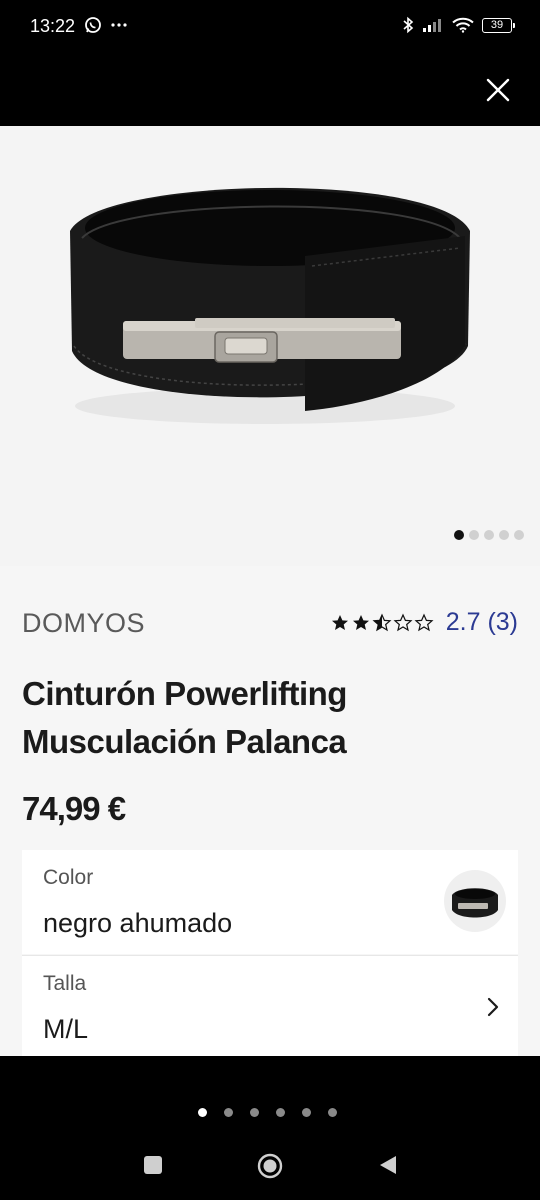 This screenshot has width=540, height=1200. I want to click on rating: 2.7 (3), so click(424, 622).